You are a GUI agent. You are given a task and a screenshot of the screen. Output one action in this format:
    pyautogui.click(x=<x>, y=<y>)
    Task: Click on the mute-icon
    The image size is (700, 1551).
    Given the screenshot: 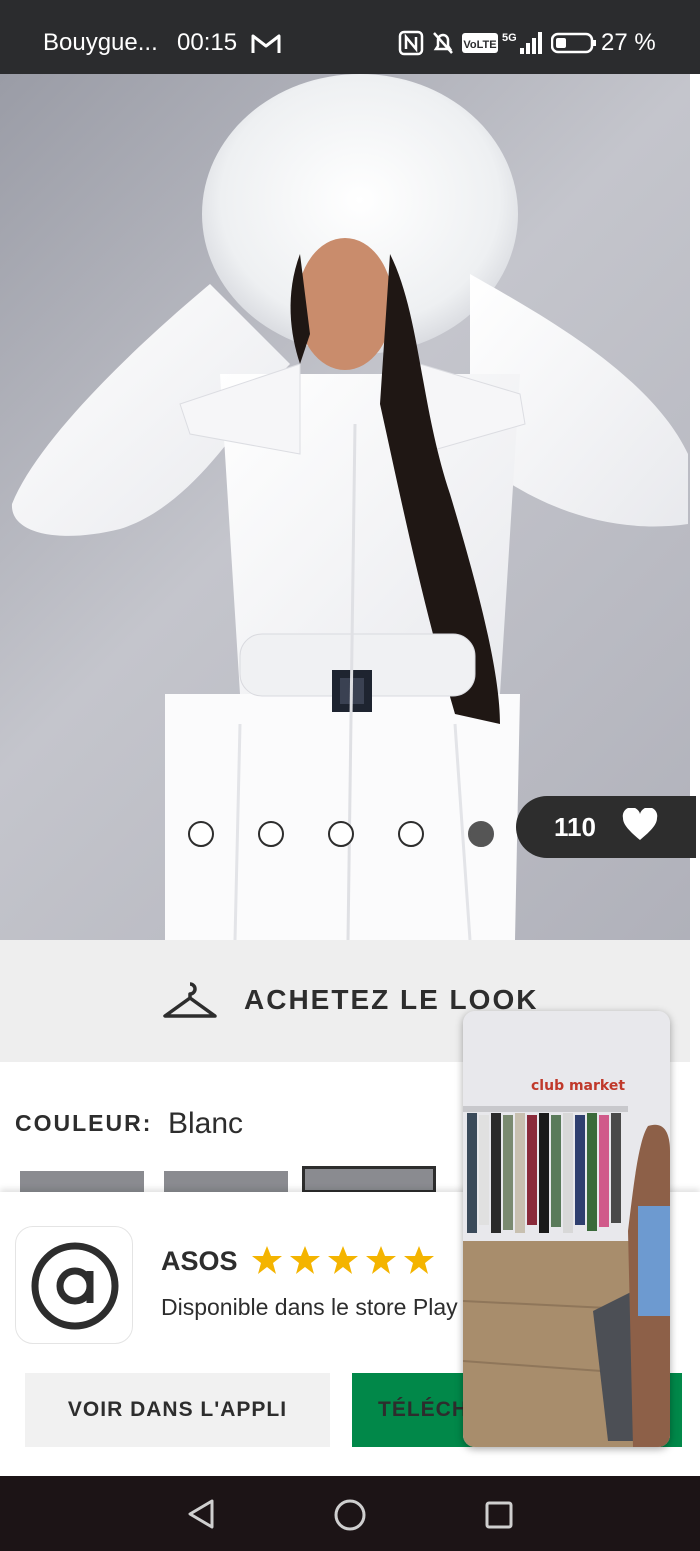 What is the action you would take?
    pyautogui.click(x=443, y=43)
    